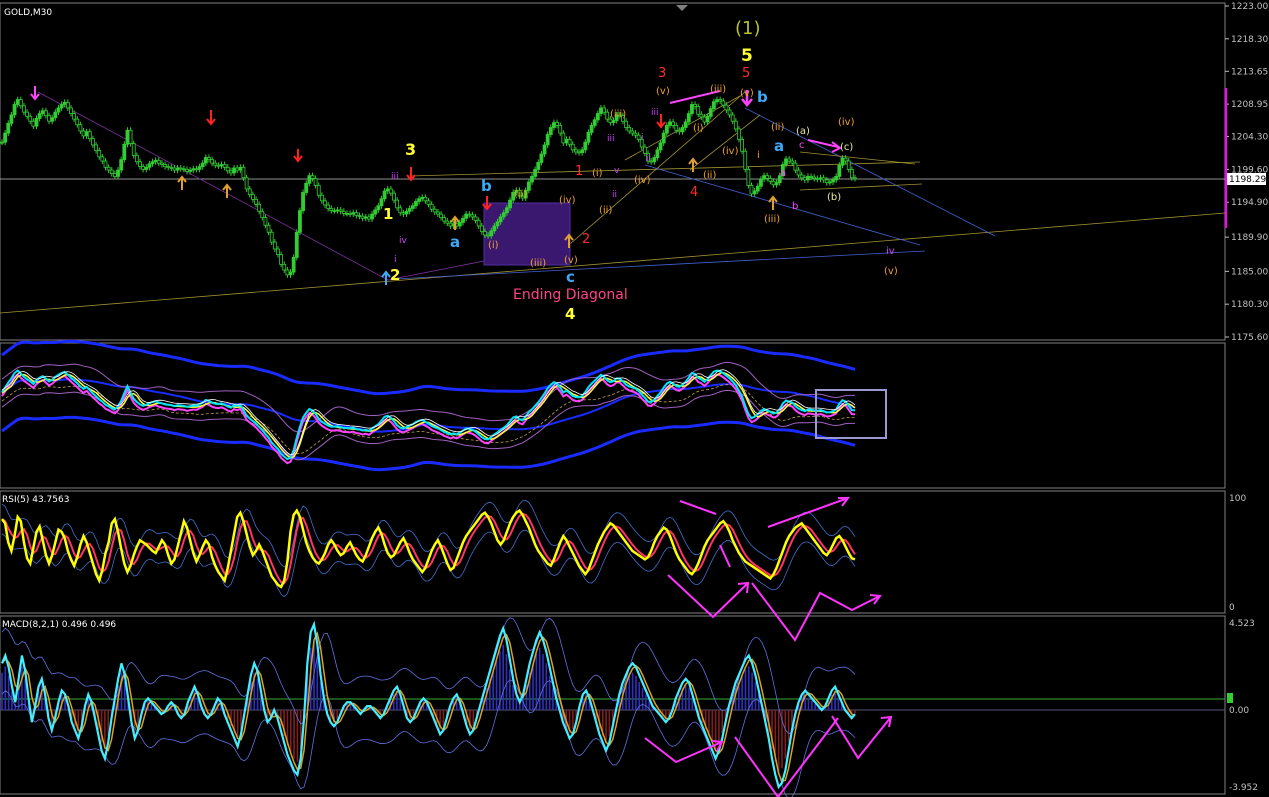 The height and width of the screenshot is (797, 1269). I want to click on wave-label: (b), so click(834, 197).